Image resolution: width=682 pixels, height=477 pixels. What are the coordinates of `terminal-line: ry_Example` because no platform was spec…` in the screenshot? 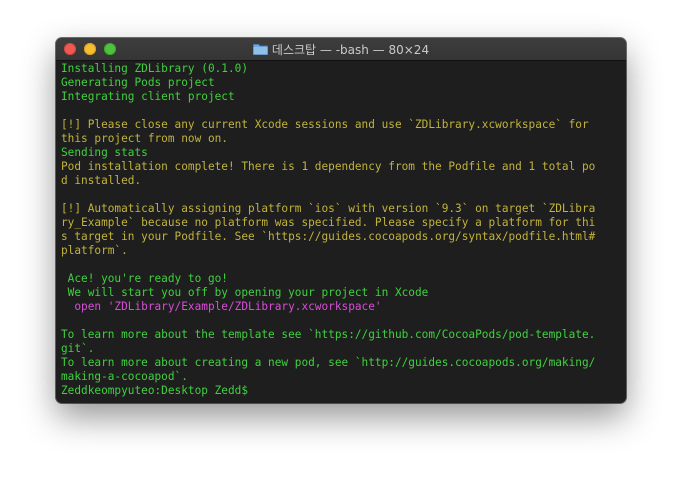 It's located at (328, 222).